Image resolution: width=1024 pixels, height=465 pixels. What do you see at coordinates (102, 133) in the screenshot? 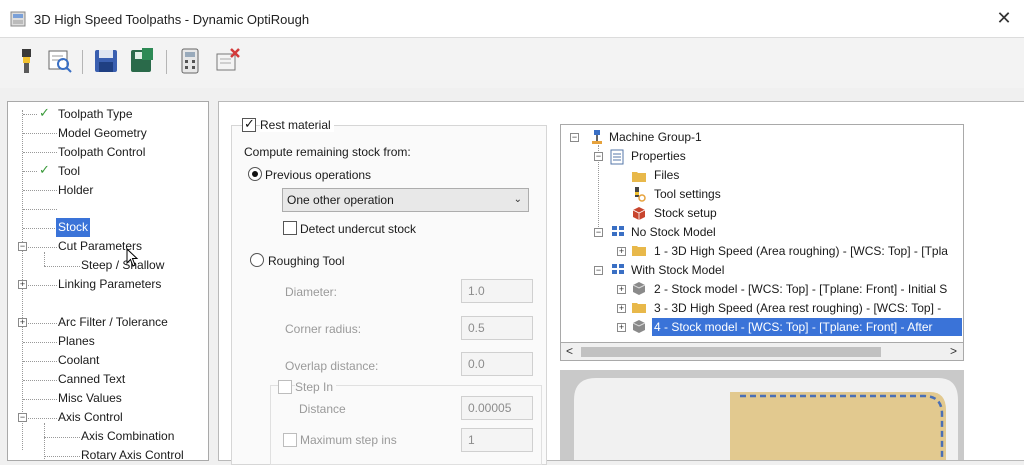
I see `tree-item-model-geometry: Model Geometry` at bounding box center [102, 133].